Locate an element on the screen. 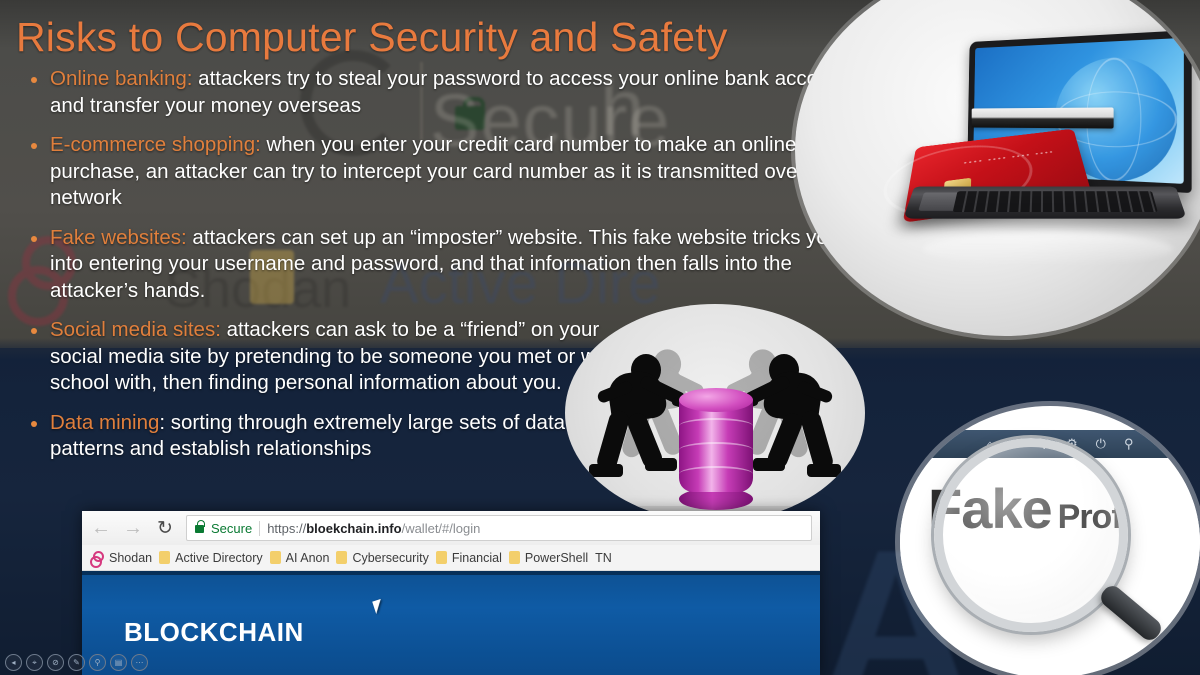 Image resolution: width=1200 pixels, height=675 pixels. bullet-label: Social media sites: is located at coordinates (135, 329).